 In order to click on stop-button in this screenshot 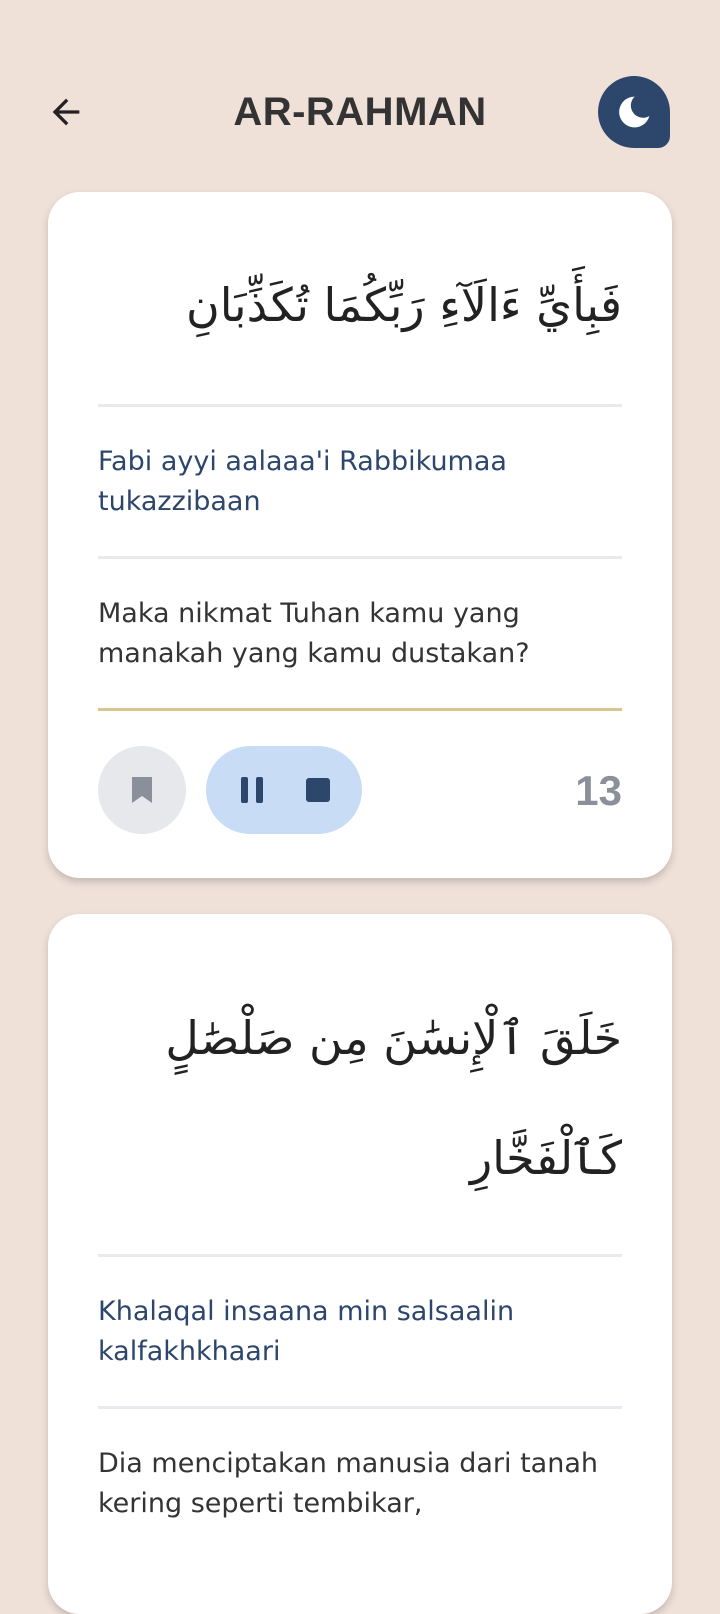, I will do `click(318, 790)`.